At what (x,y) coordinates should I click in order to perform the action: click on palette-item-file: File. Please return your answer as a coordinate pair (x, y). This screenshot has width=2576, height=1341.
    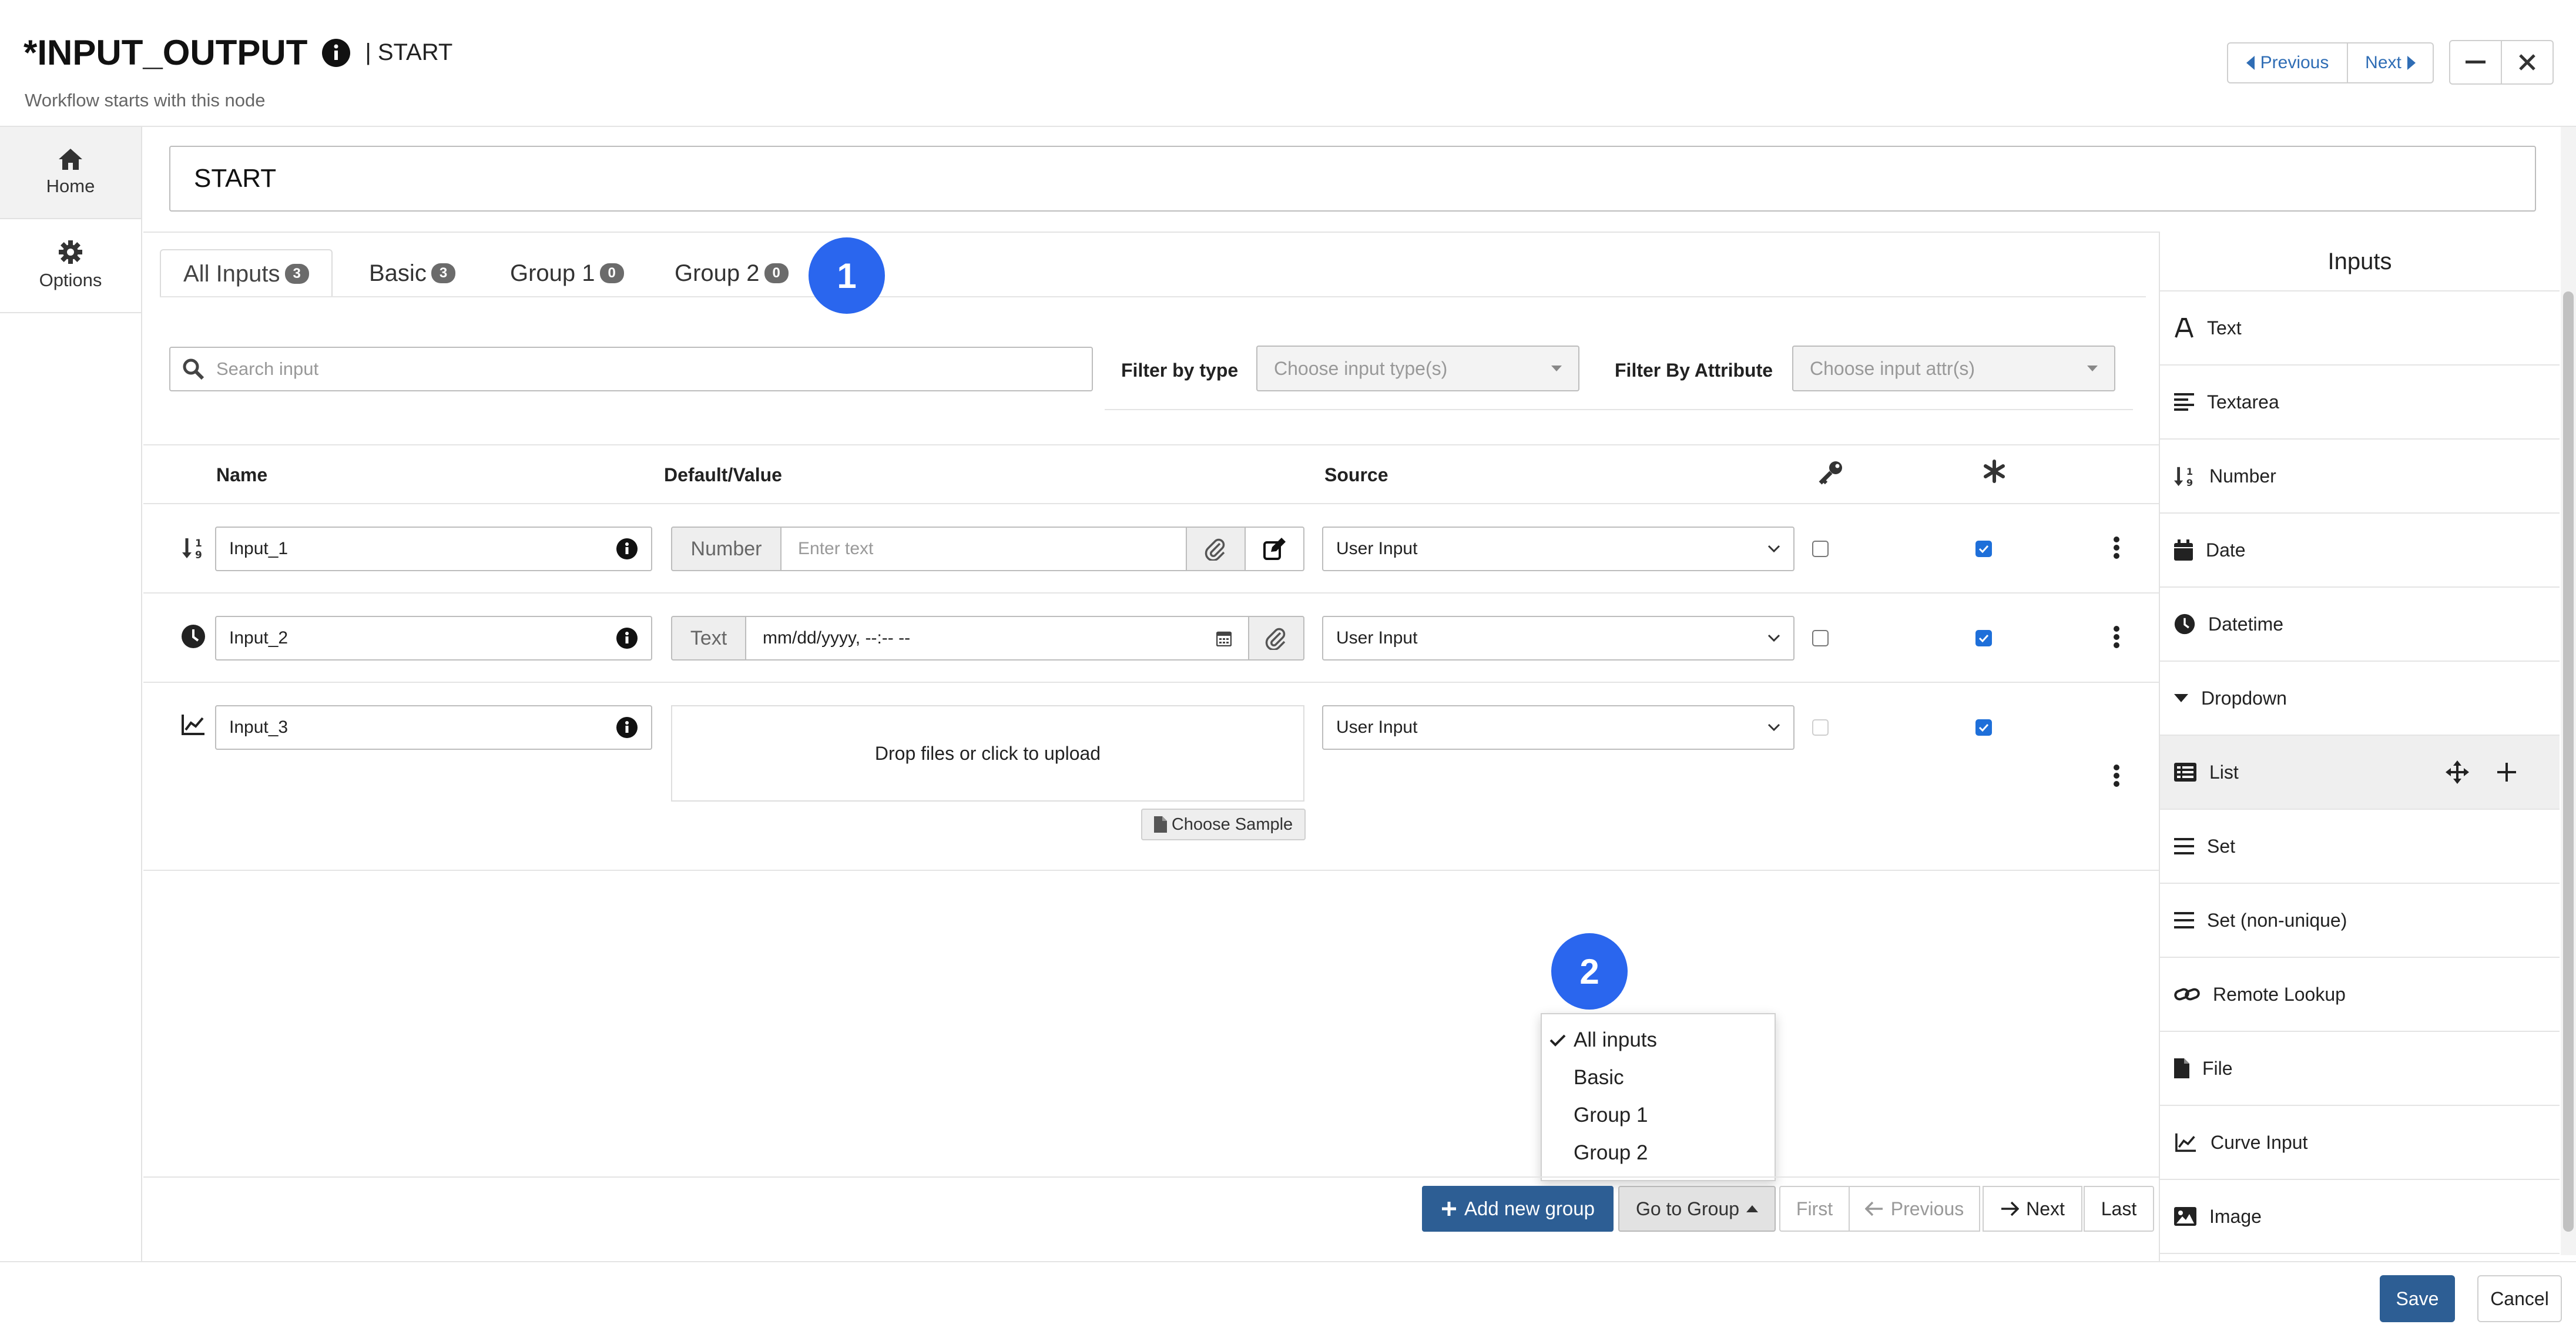
    Looking at the image, I should click on (2360, 1069).